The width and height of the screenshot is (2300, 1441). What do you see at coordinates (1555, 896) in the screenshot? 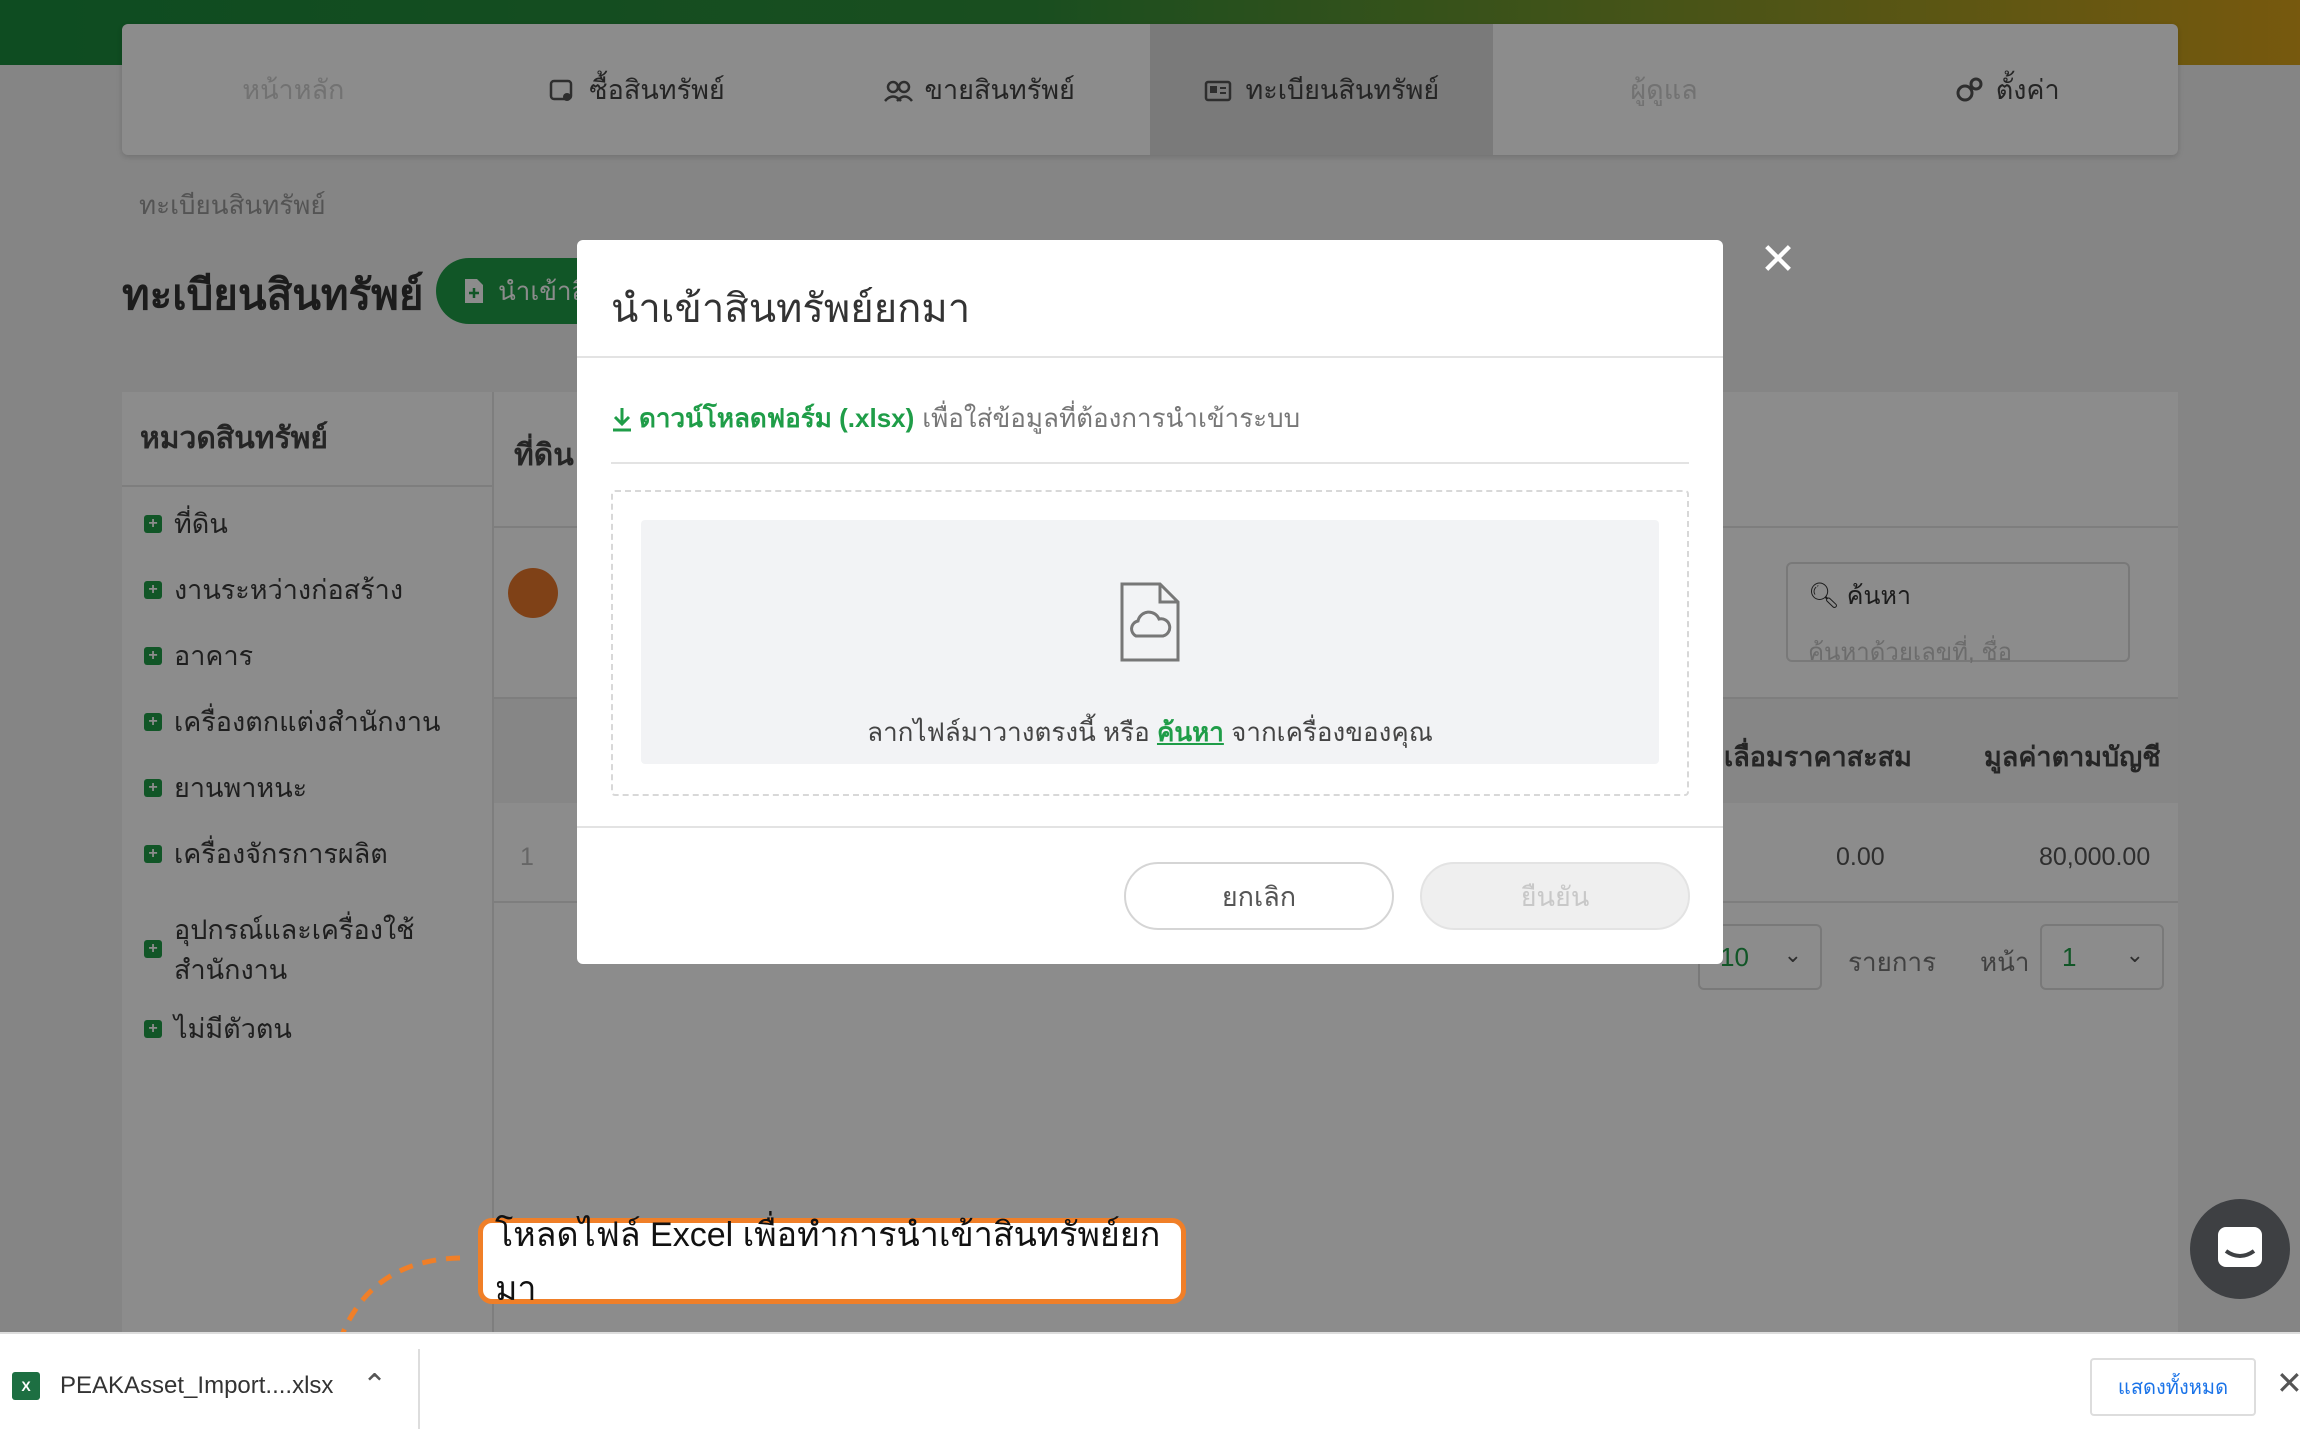
I see `confirm-button: ยืนยัน` at bounding box center [1555, 896].